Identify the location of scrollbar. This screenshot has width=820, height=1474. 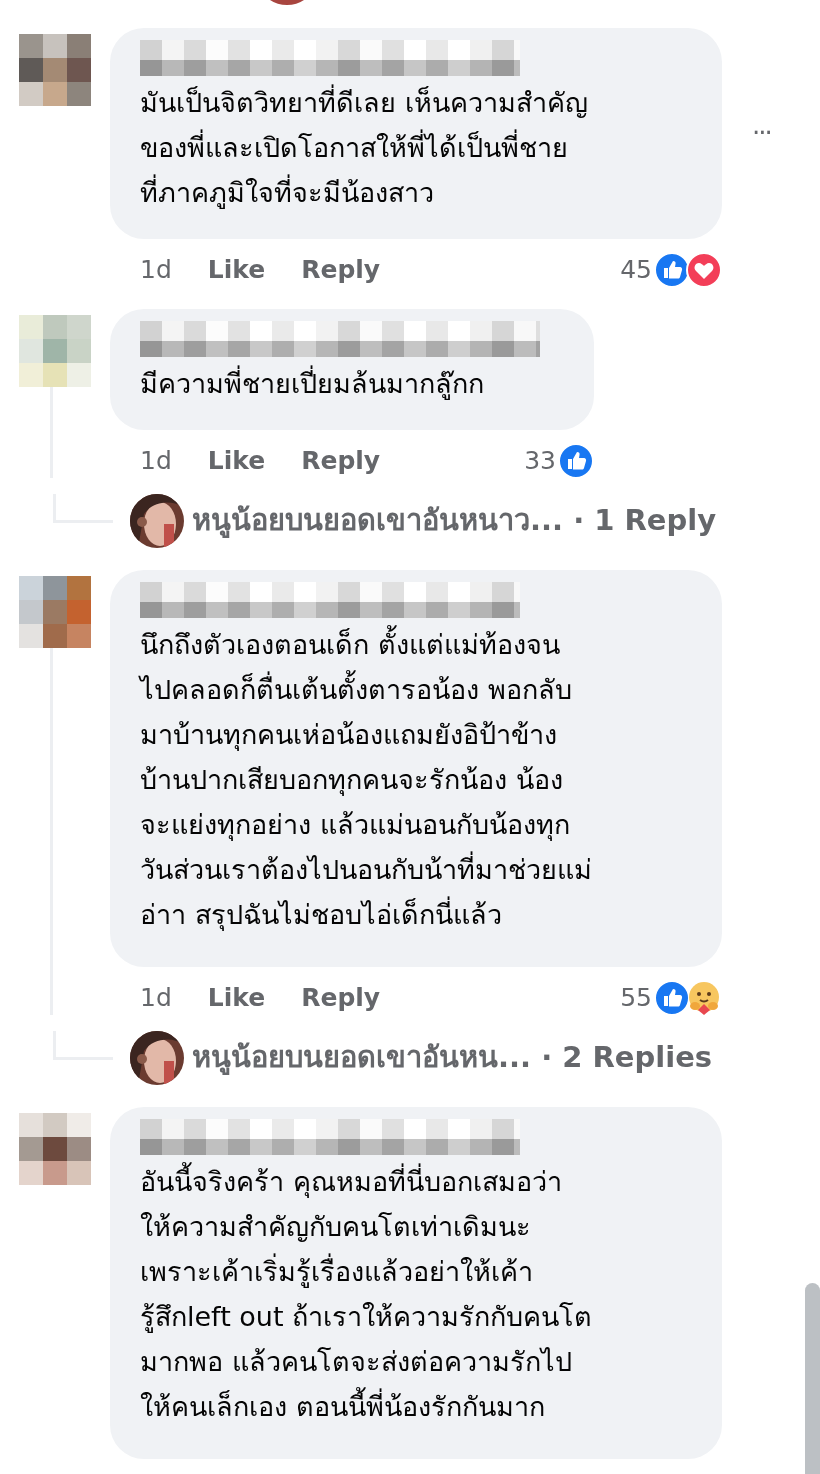
(812, 1378).